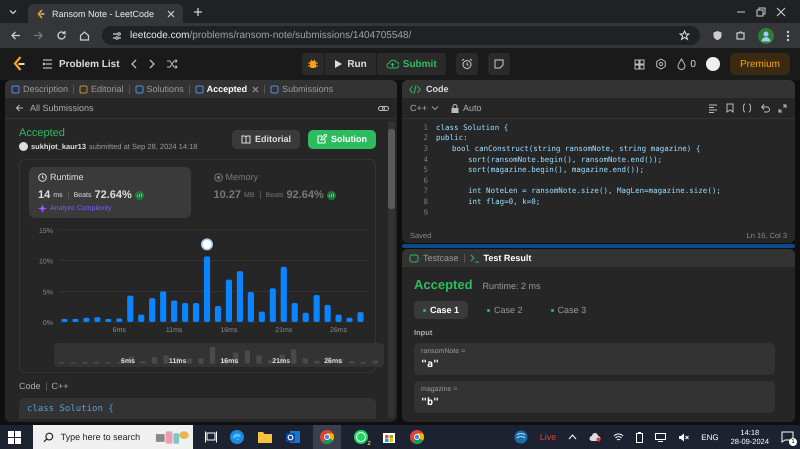 The width and height of the screenshot is (800, 449). Describe the element at coordinates (327, 437) in the screenshot. I see `chrome-taskbar-icon` at that location.